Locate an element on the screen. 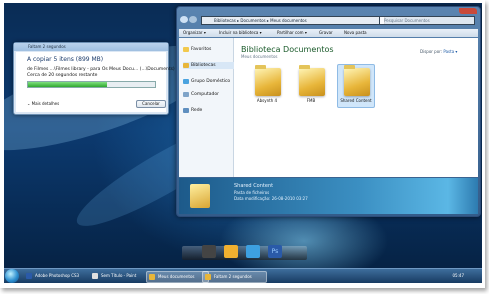 Image resolution: width=489 pixels, height=294 pixels. start-button is located at coordinates (12, 276).